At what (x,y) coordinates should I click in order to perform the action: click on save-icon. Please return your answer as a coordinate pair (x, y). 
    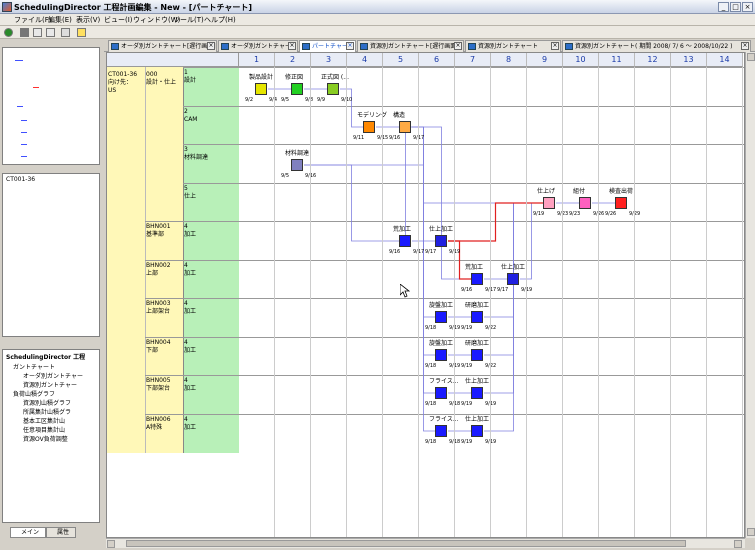
    Looking at the image, I should click on (24, 32).